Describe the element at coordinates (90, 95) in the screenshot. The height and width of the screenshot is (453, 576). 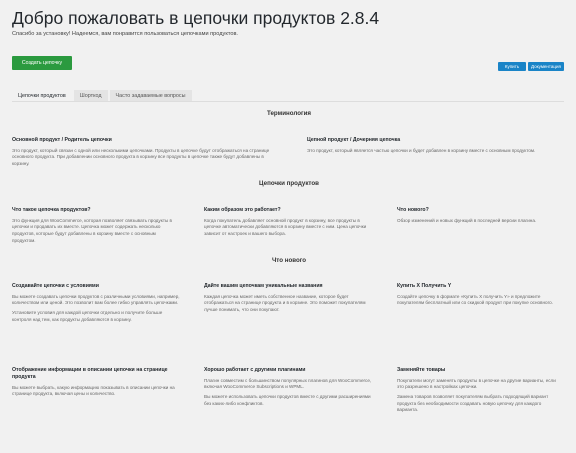
I see `tab-shortcode: Шорткод` at that location.